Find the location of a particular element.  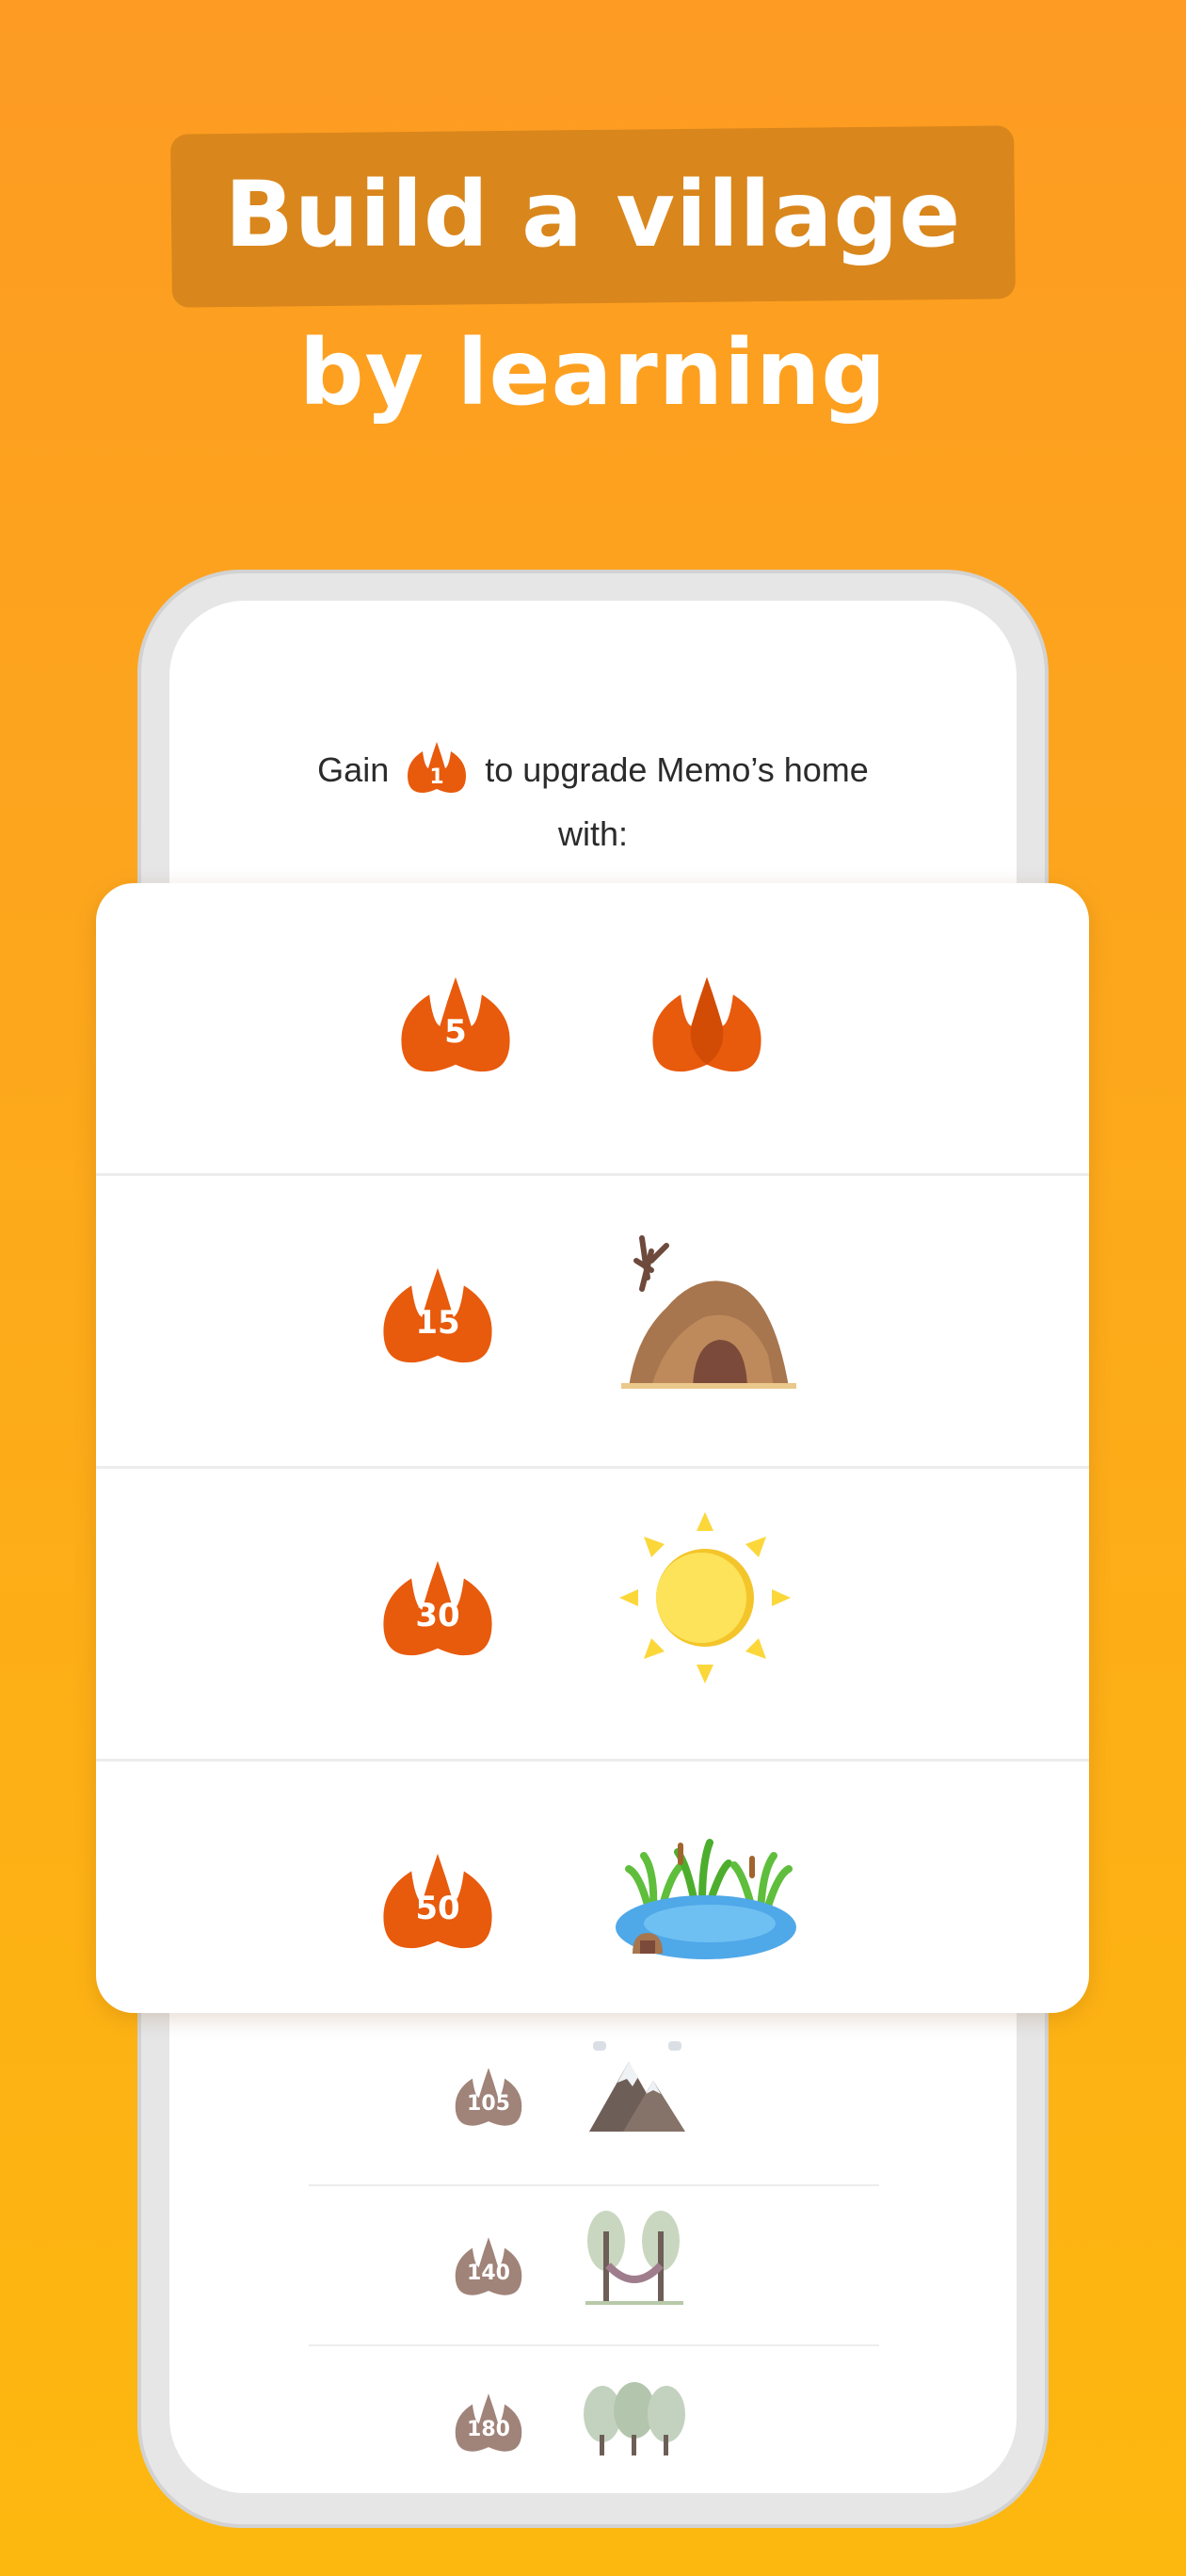

reward-row: 30 is located at coordinates (592, 1615).